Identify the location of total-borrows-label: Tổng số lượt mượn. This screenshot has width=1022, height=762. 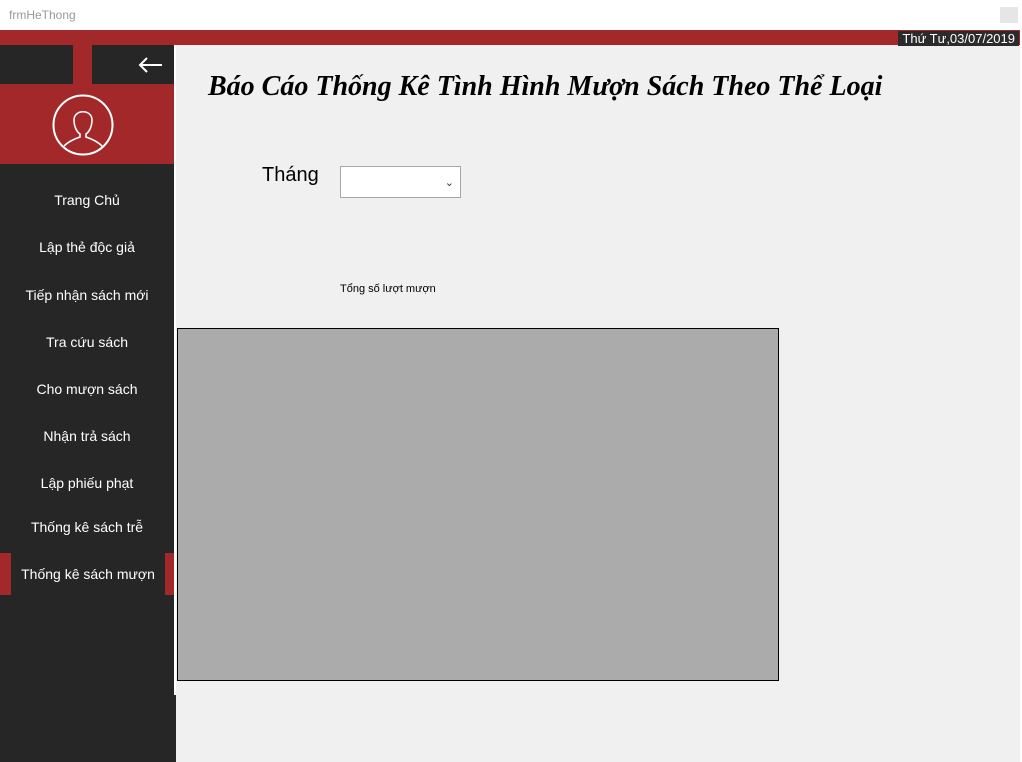
(388, 289).